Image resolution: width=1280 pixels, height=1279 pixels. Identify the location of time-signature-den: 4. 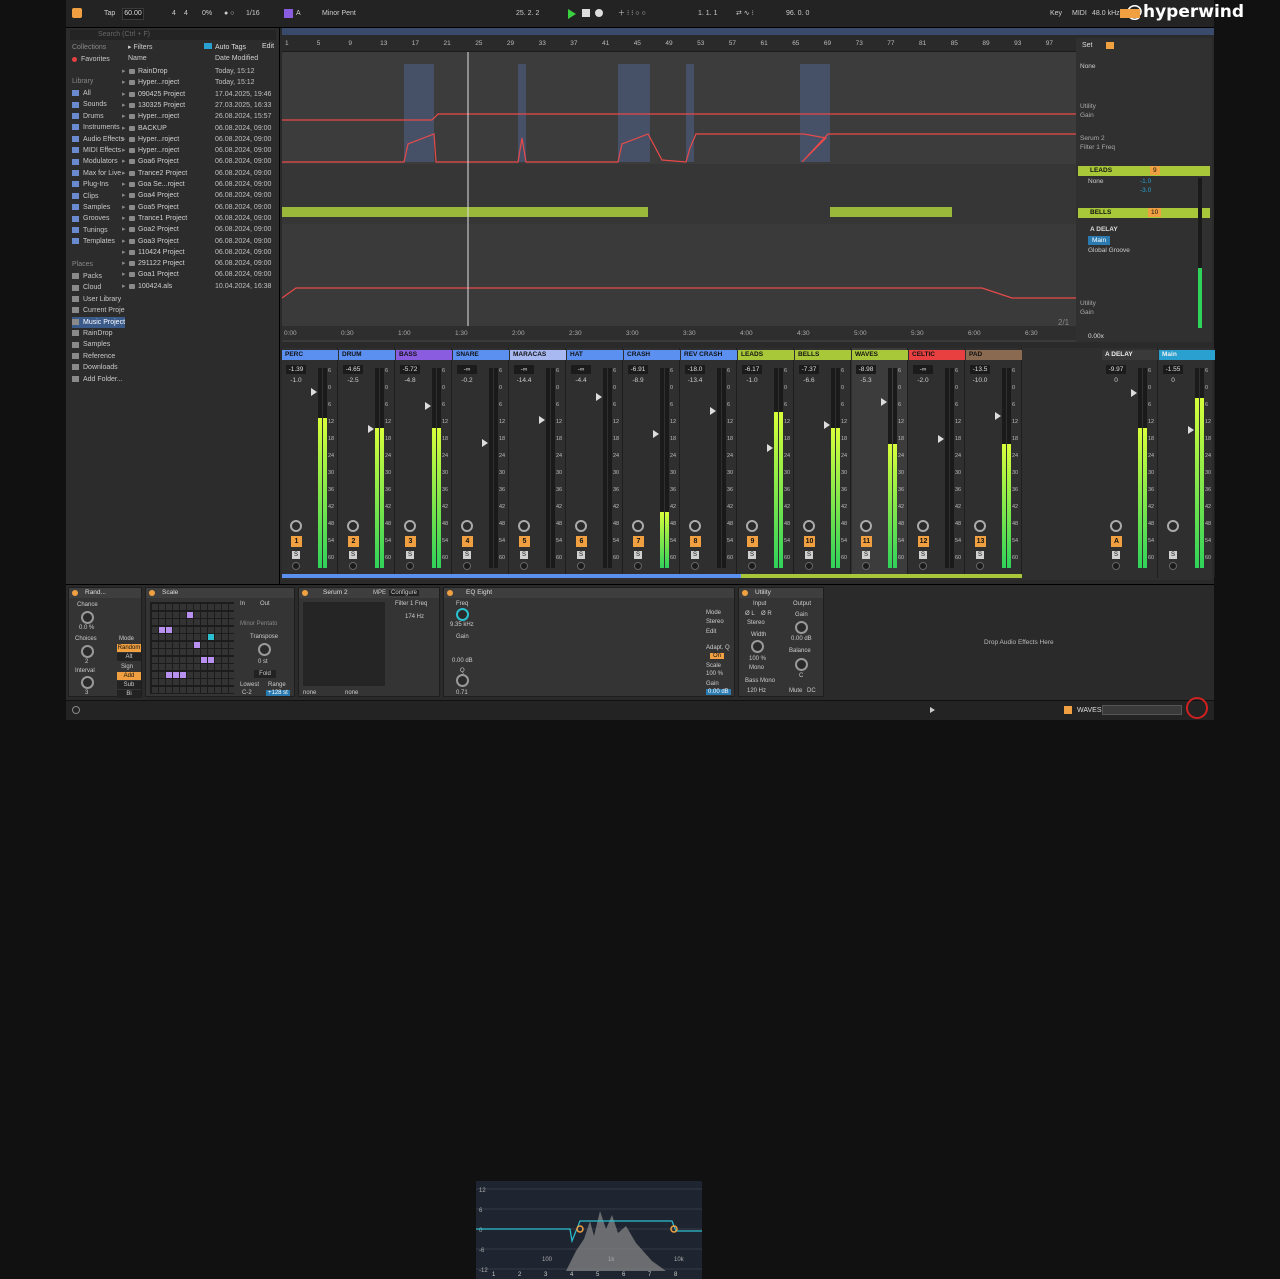
(186, 14).